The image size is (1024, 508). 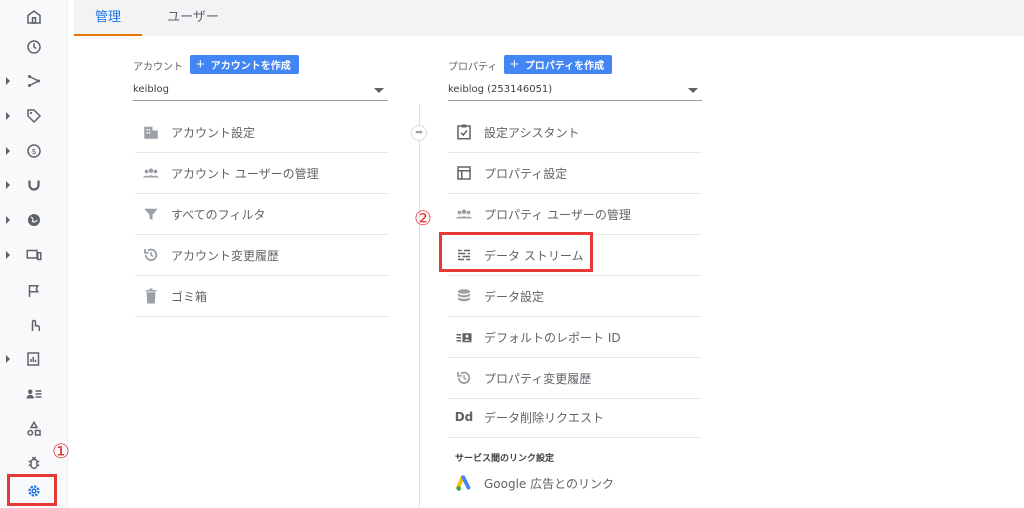 I want to click on nav-demographics, so click(x=34, y=220).